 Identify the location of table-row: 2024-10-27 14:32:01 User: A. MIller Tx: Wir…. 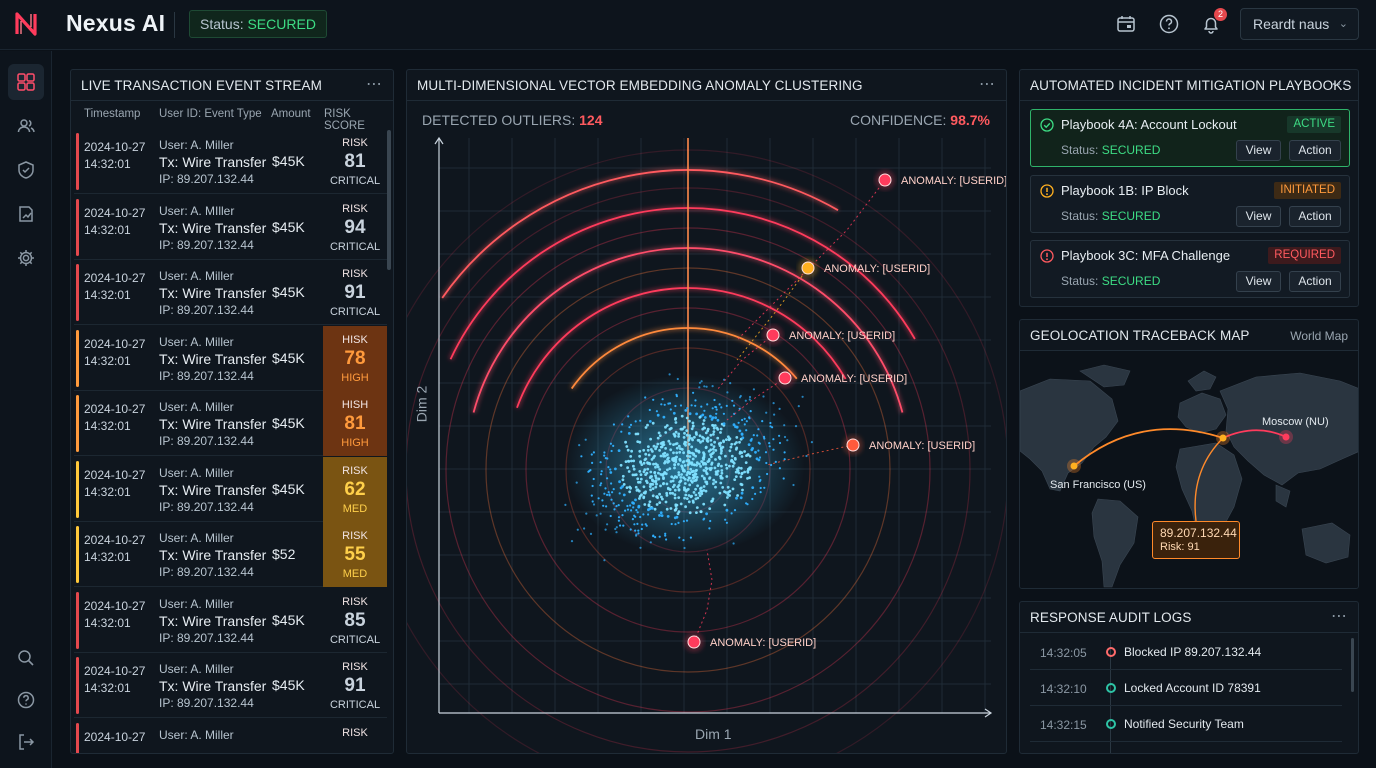
(230, 227).